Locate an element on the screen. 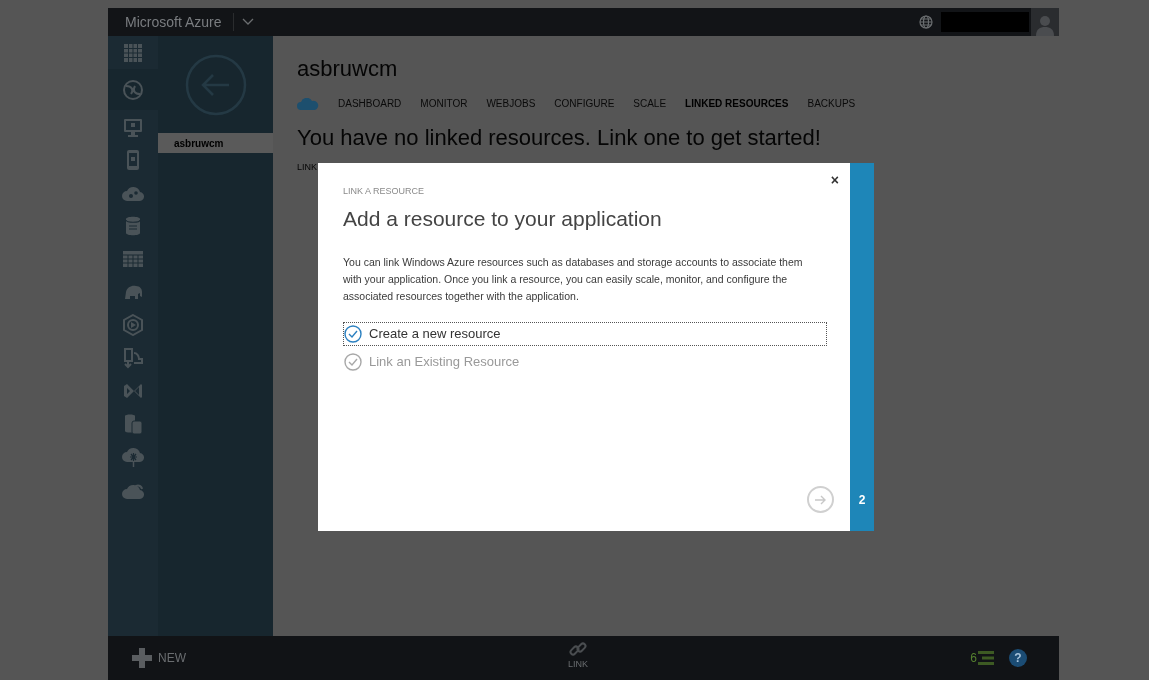 The image size is (1149, 680). arrow-right-icon is located at coordinates (820, 499).